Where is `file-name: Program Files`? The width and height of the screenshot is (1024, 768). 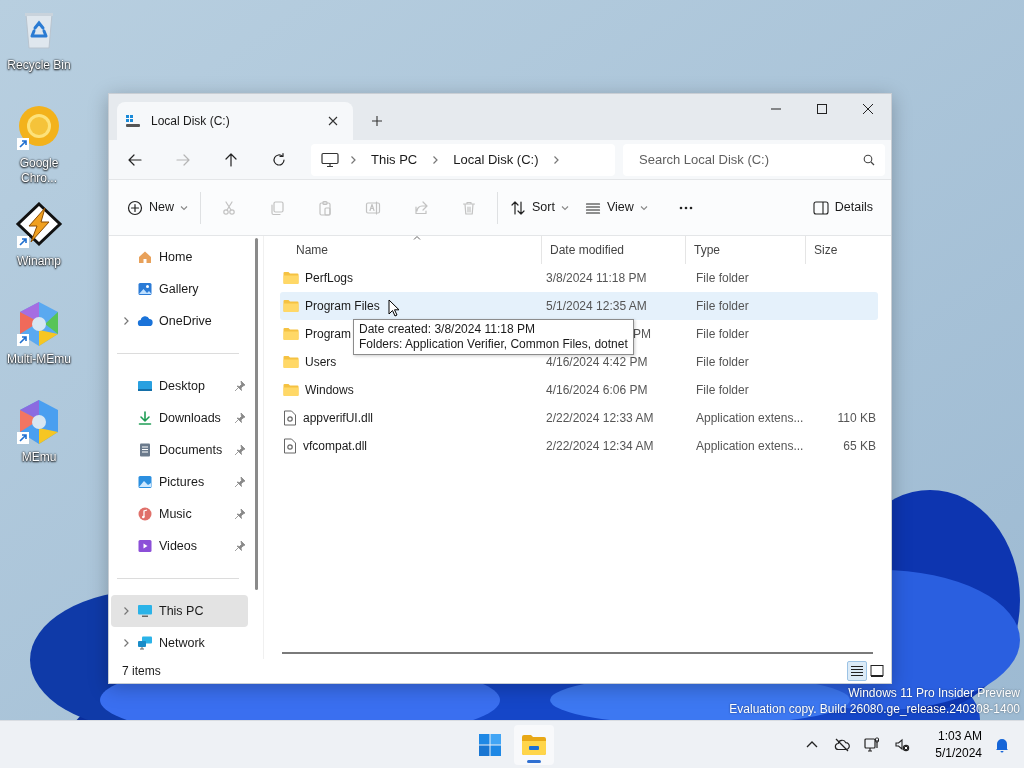
file-name: Program Files is located at coordinates (342, 306).